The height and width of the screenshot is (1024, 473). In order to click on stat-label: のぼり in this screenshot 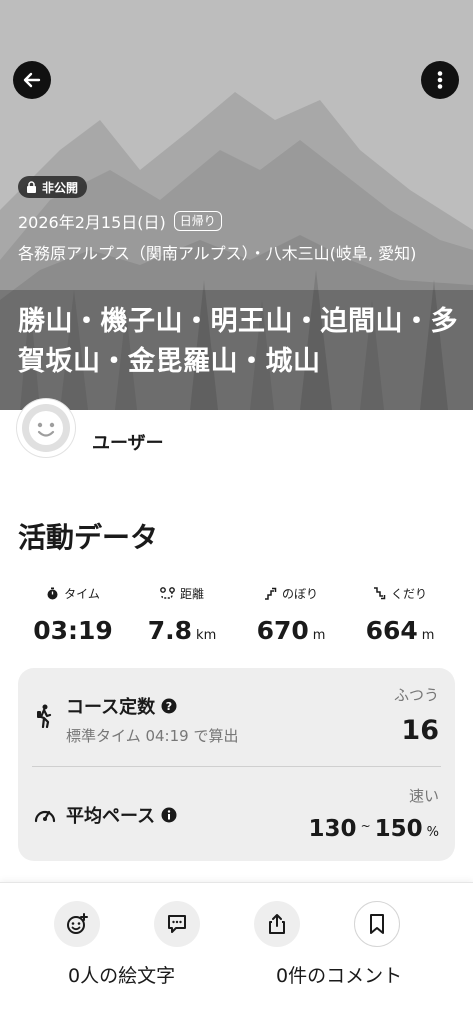, I will do `click(299, 593)`.